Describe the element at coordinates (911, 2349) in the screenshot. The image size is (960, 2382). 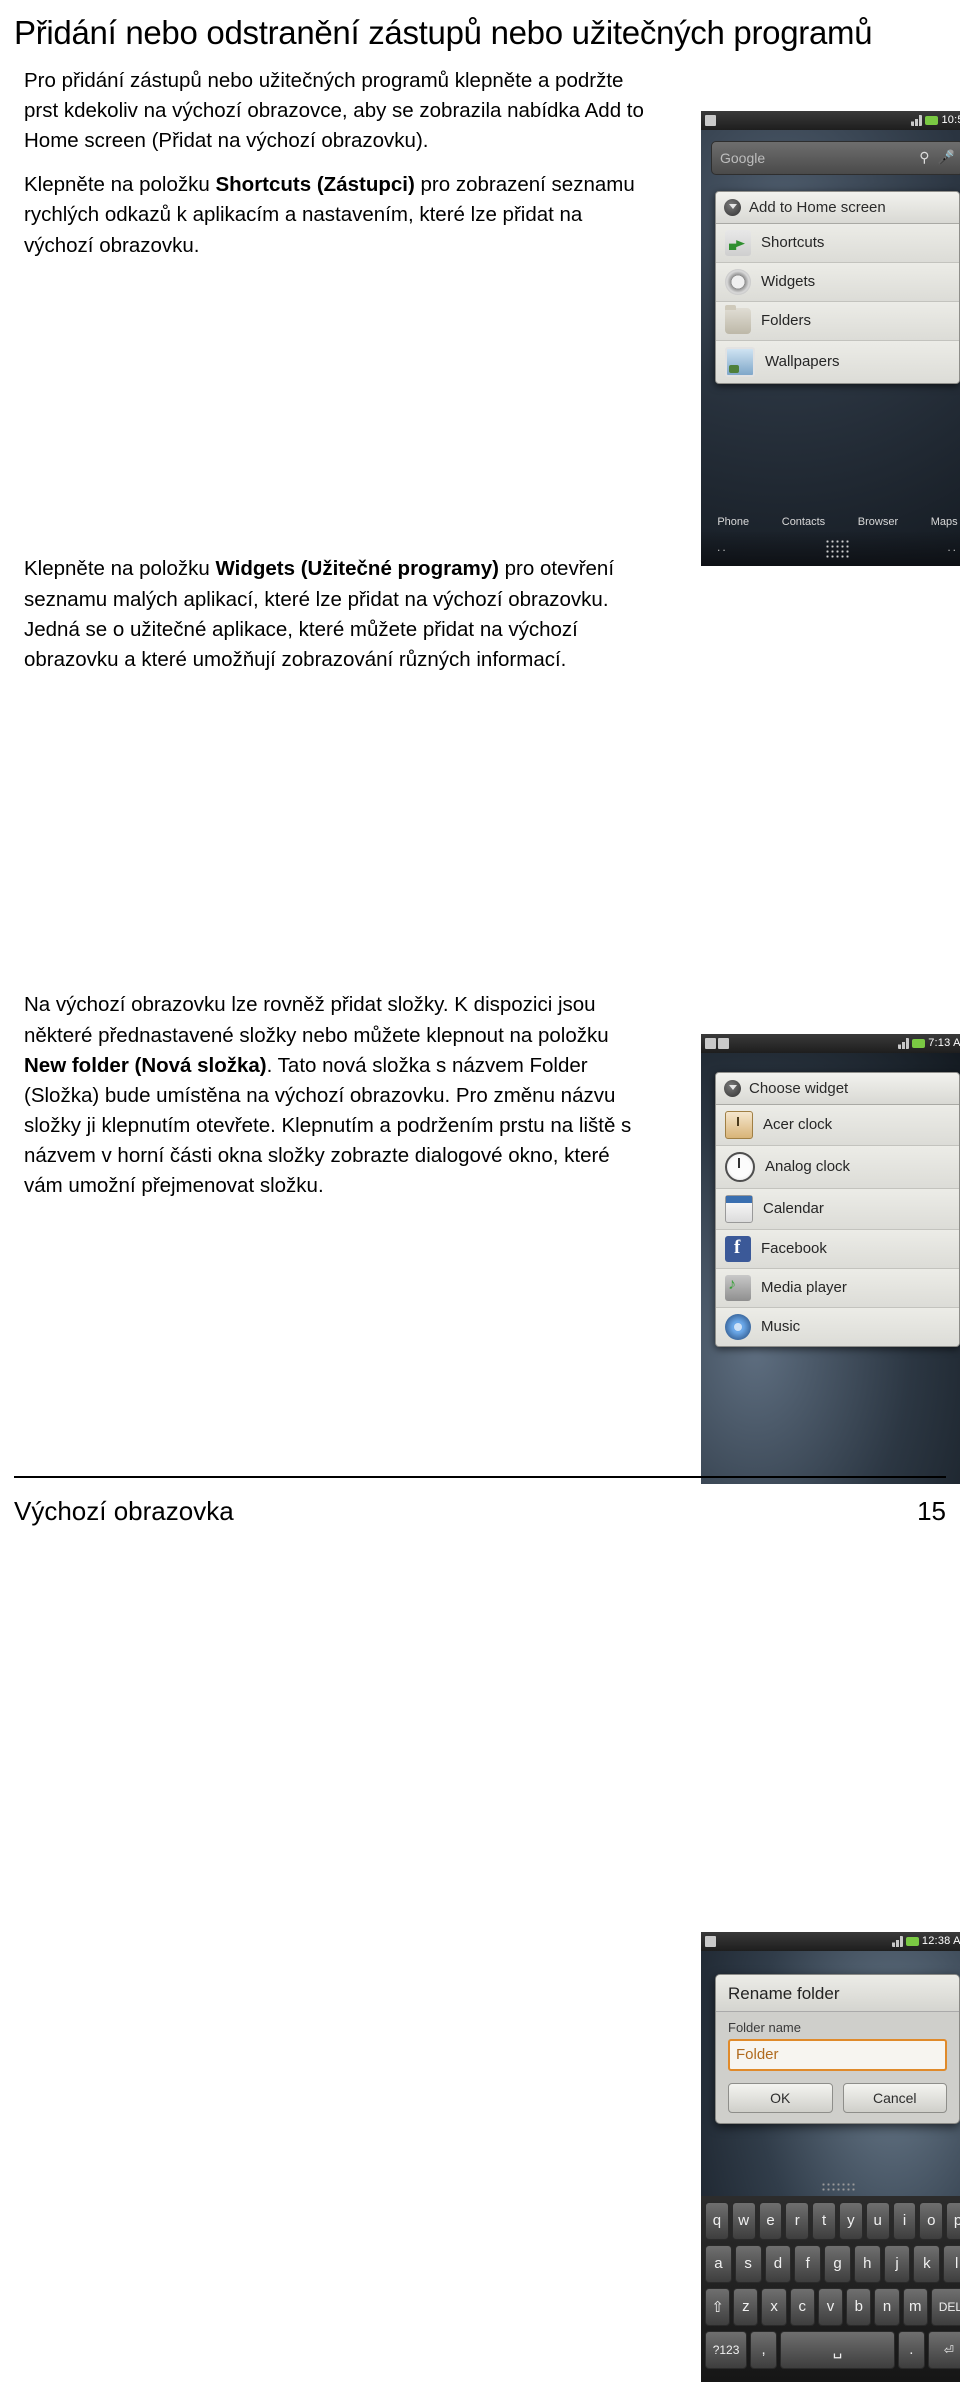
I see `key-period: .` at that location.